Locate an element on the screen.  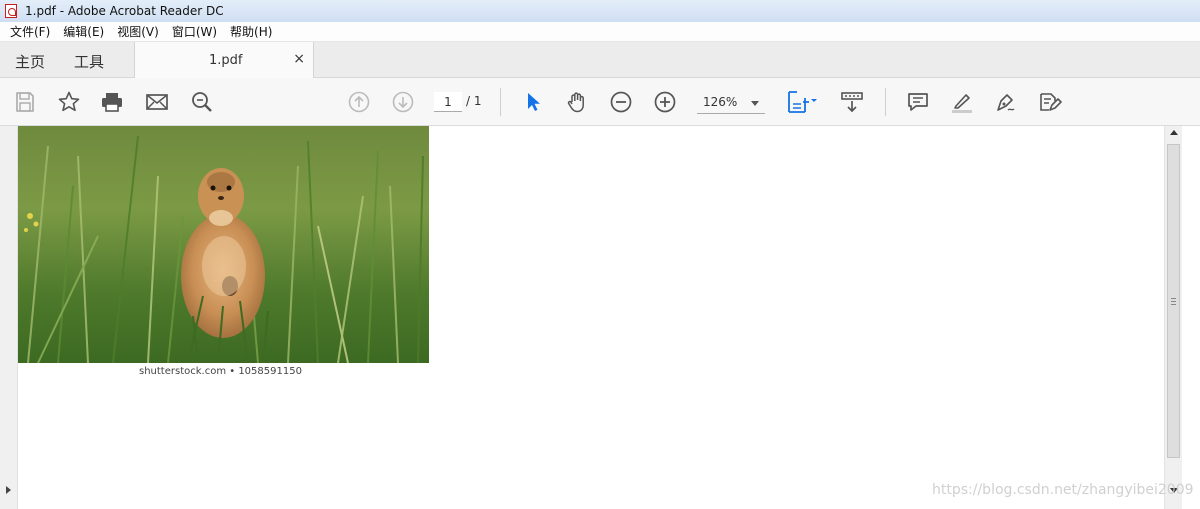
watermark: https://blog.csdn.net/zhangyibei2009 is located at coordinates (1063, 490).